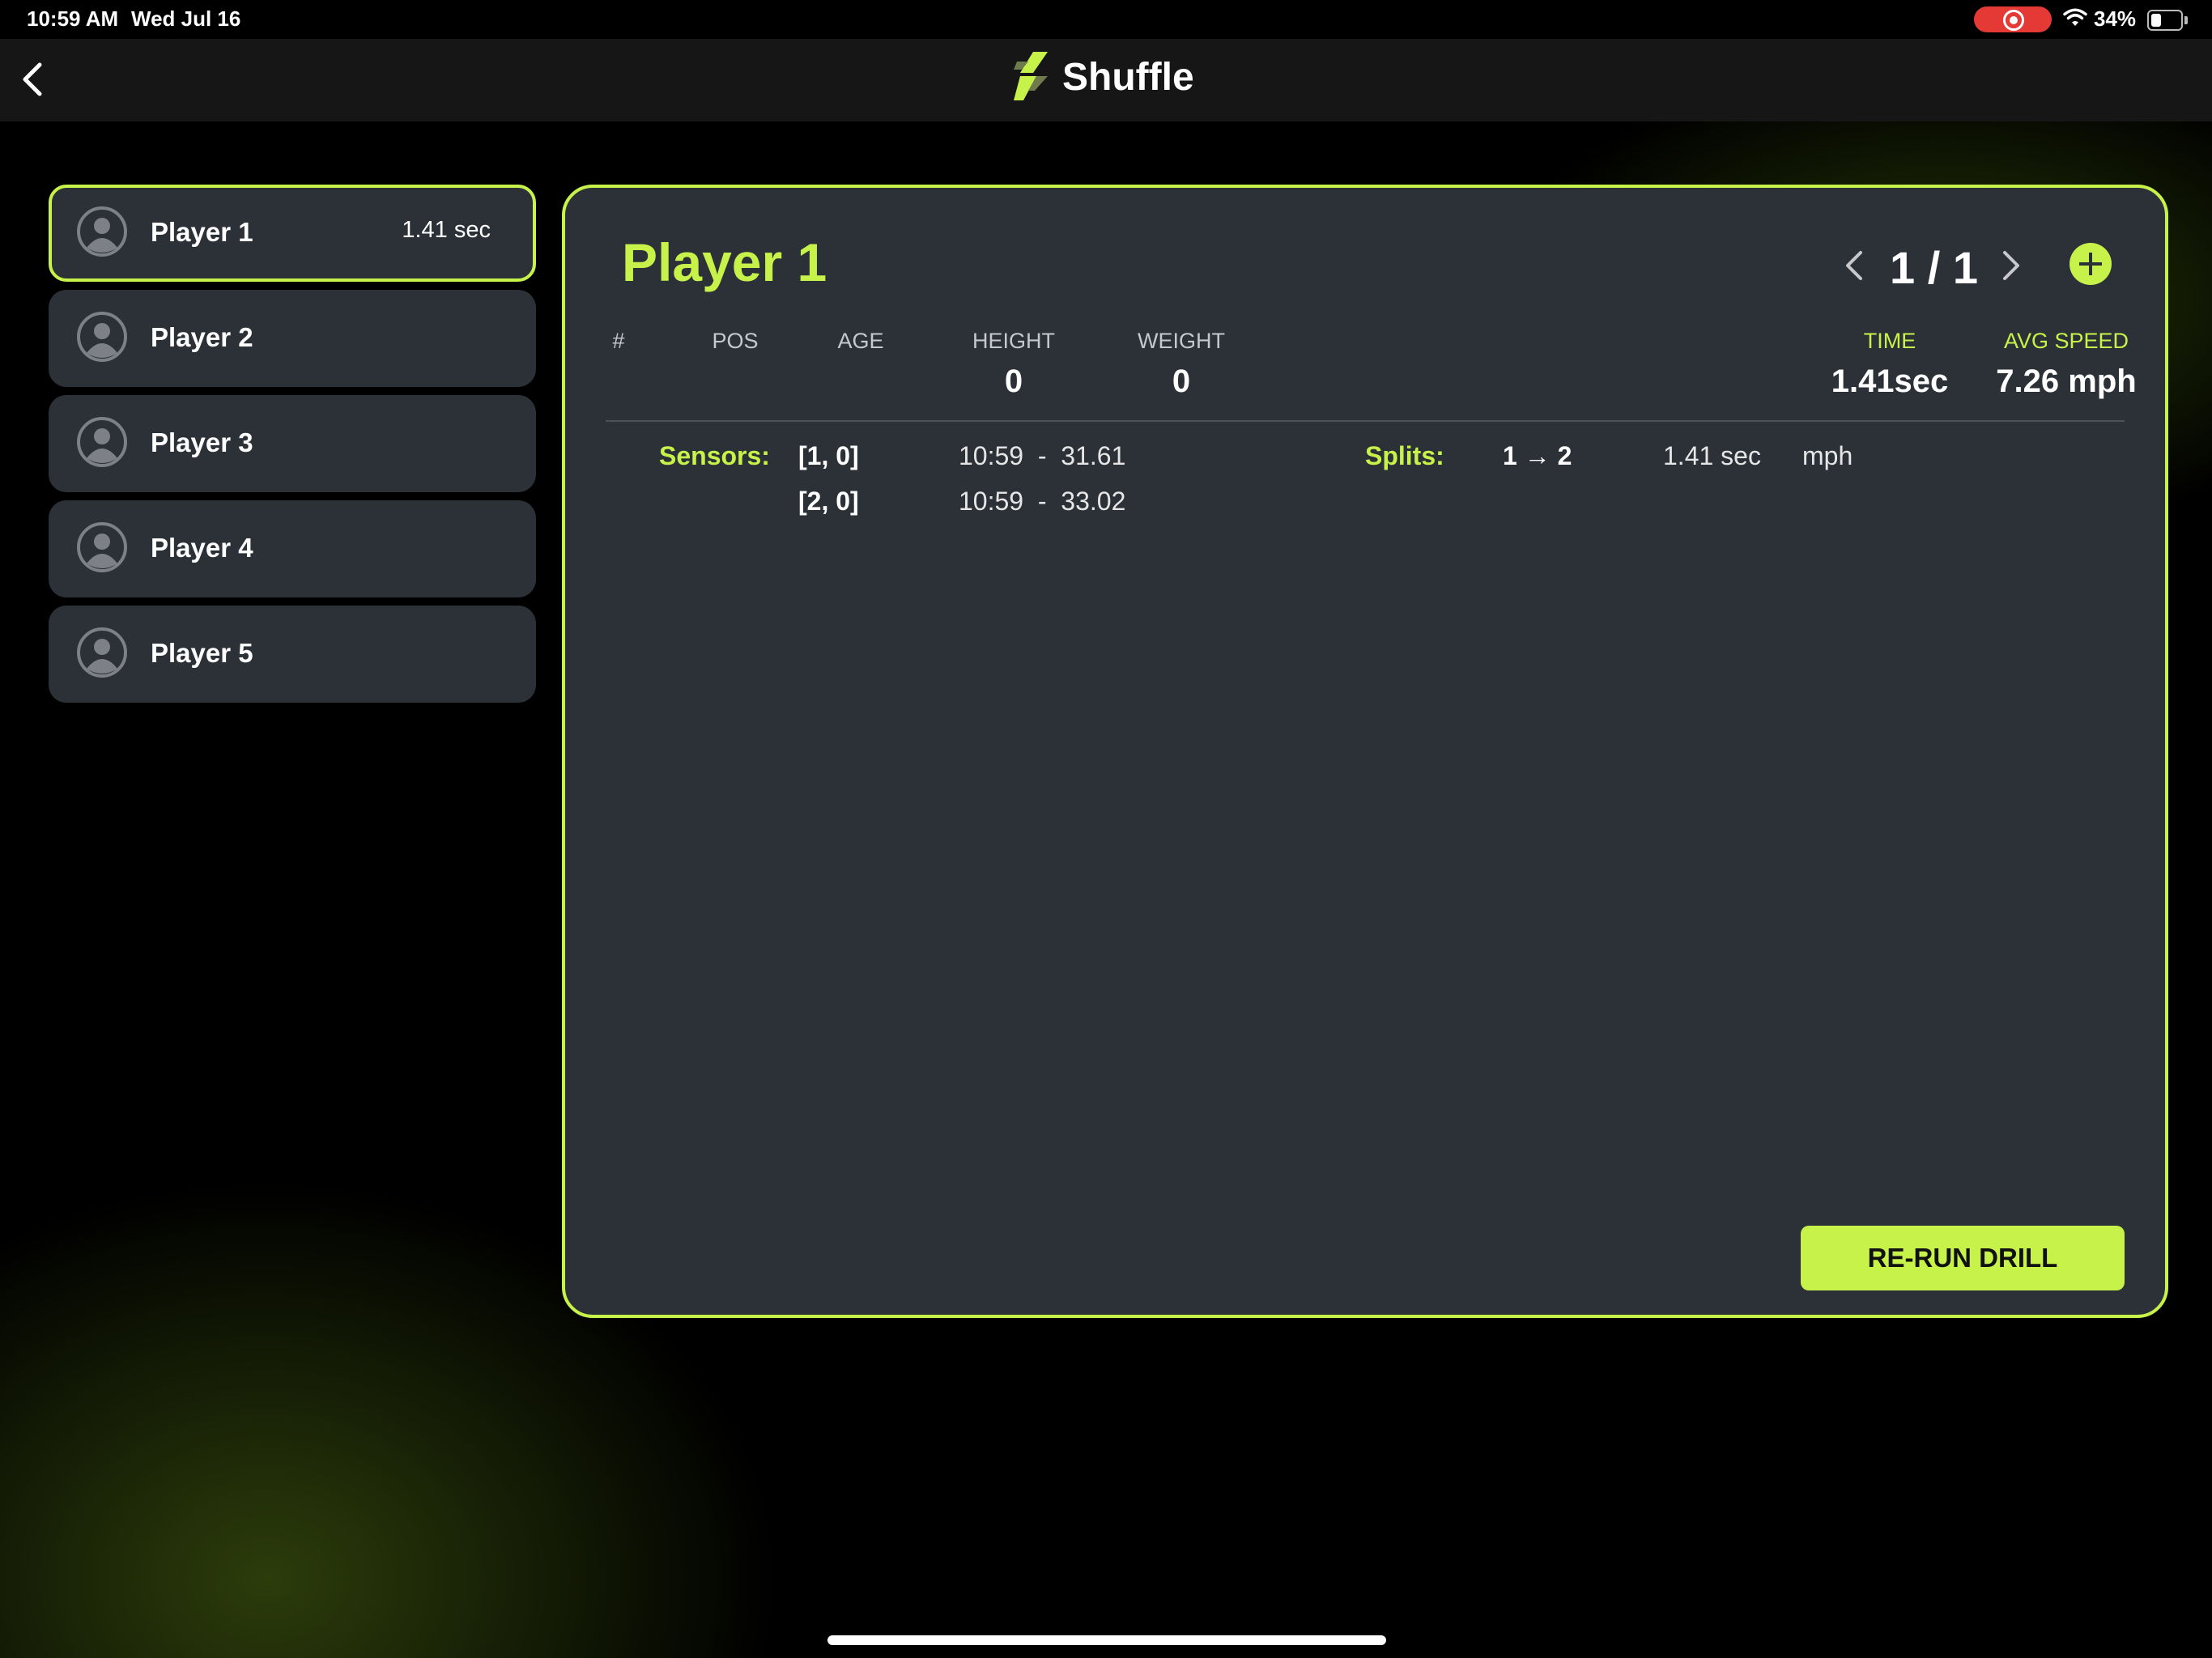 The image size is (2212, 1658). What do you see at coordinates (1013, 381) in the screenshot?
I see `stat-height-value: 0` at bounding box center [1013, 381].